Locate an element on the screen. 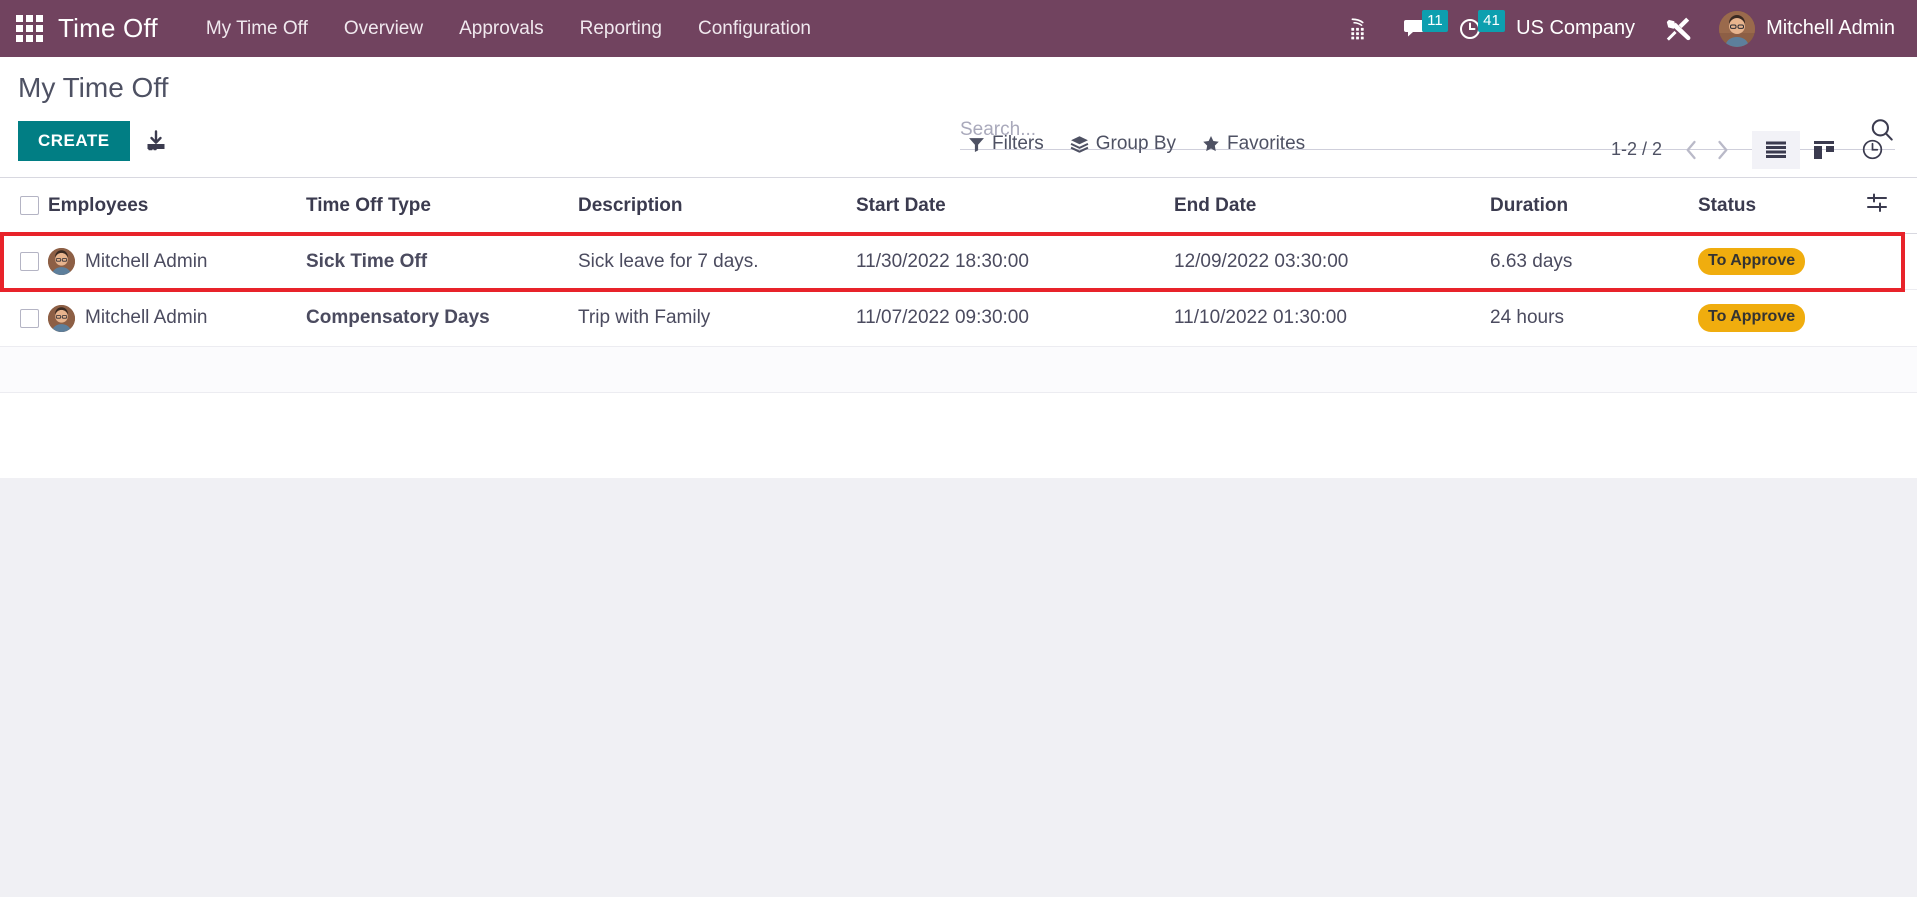 The width and height of the screenshot is (1917, 897). app-brand-title: Time Off is located at coordinates (123, 28).